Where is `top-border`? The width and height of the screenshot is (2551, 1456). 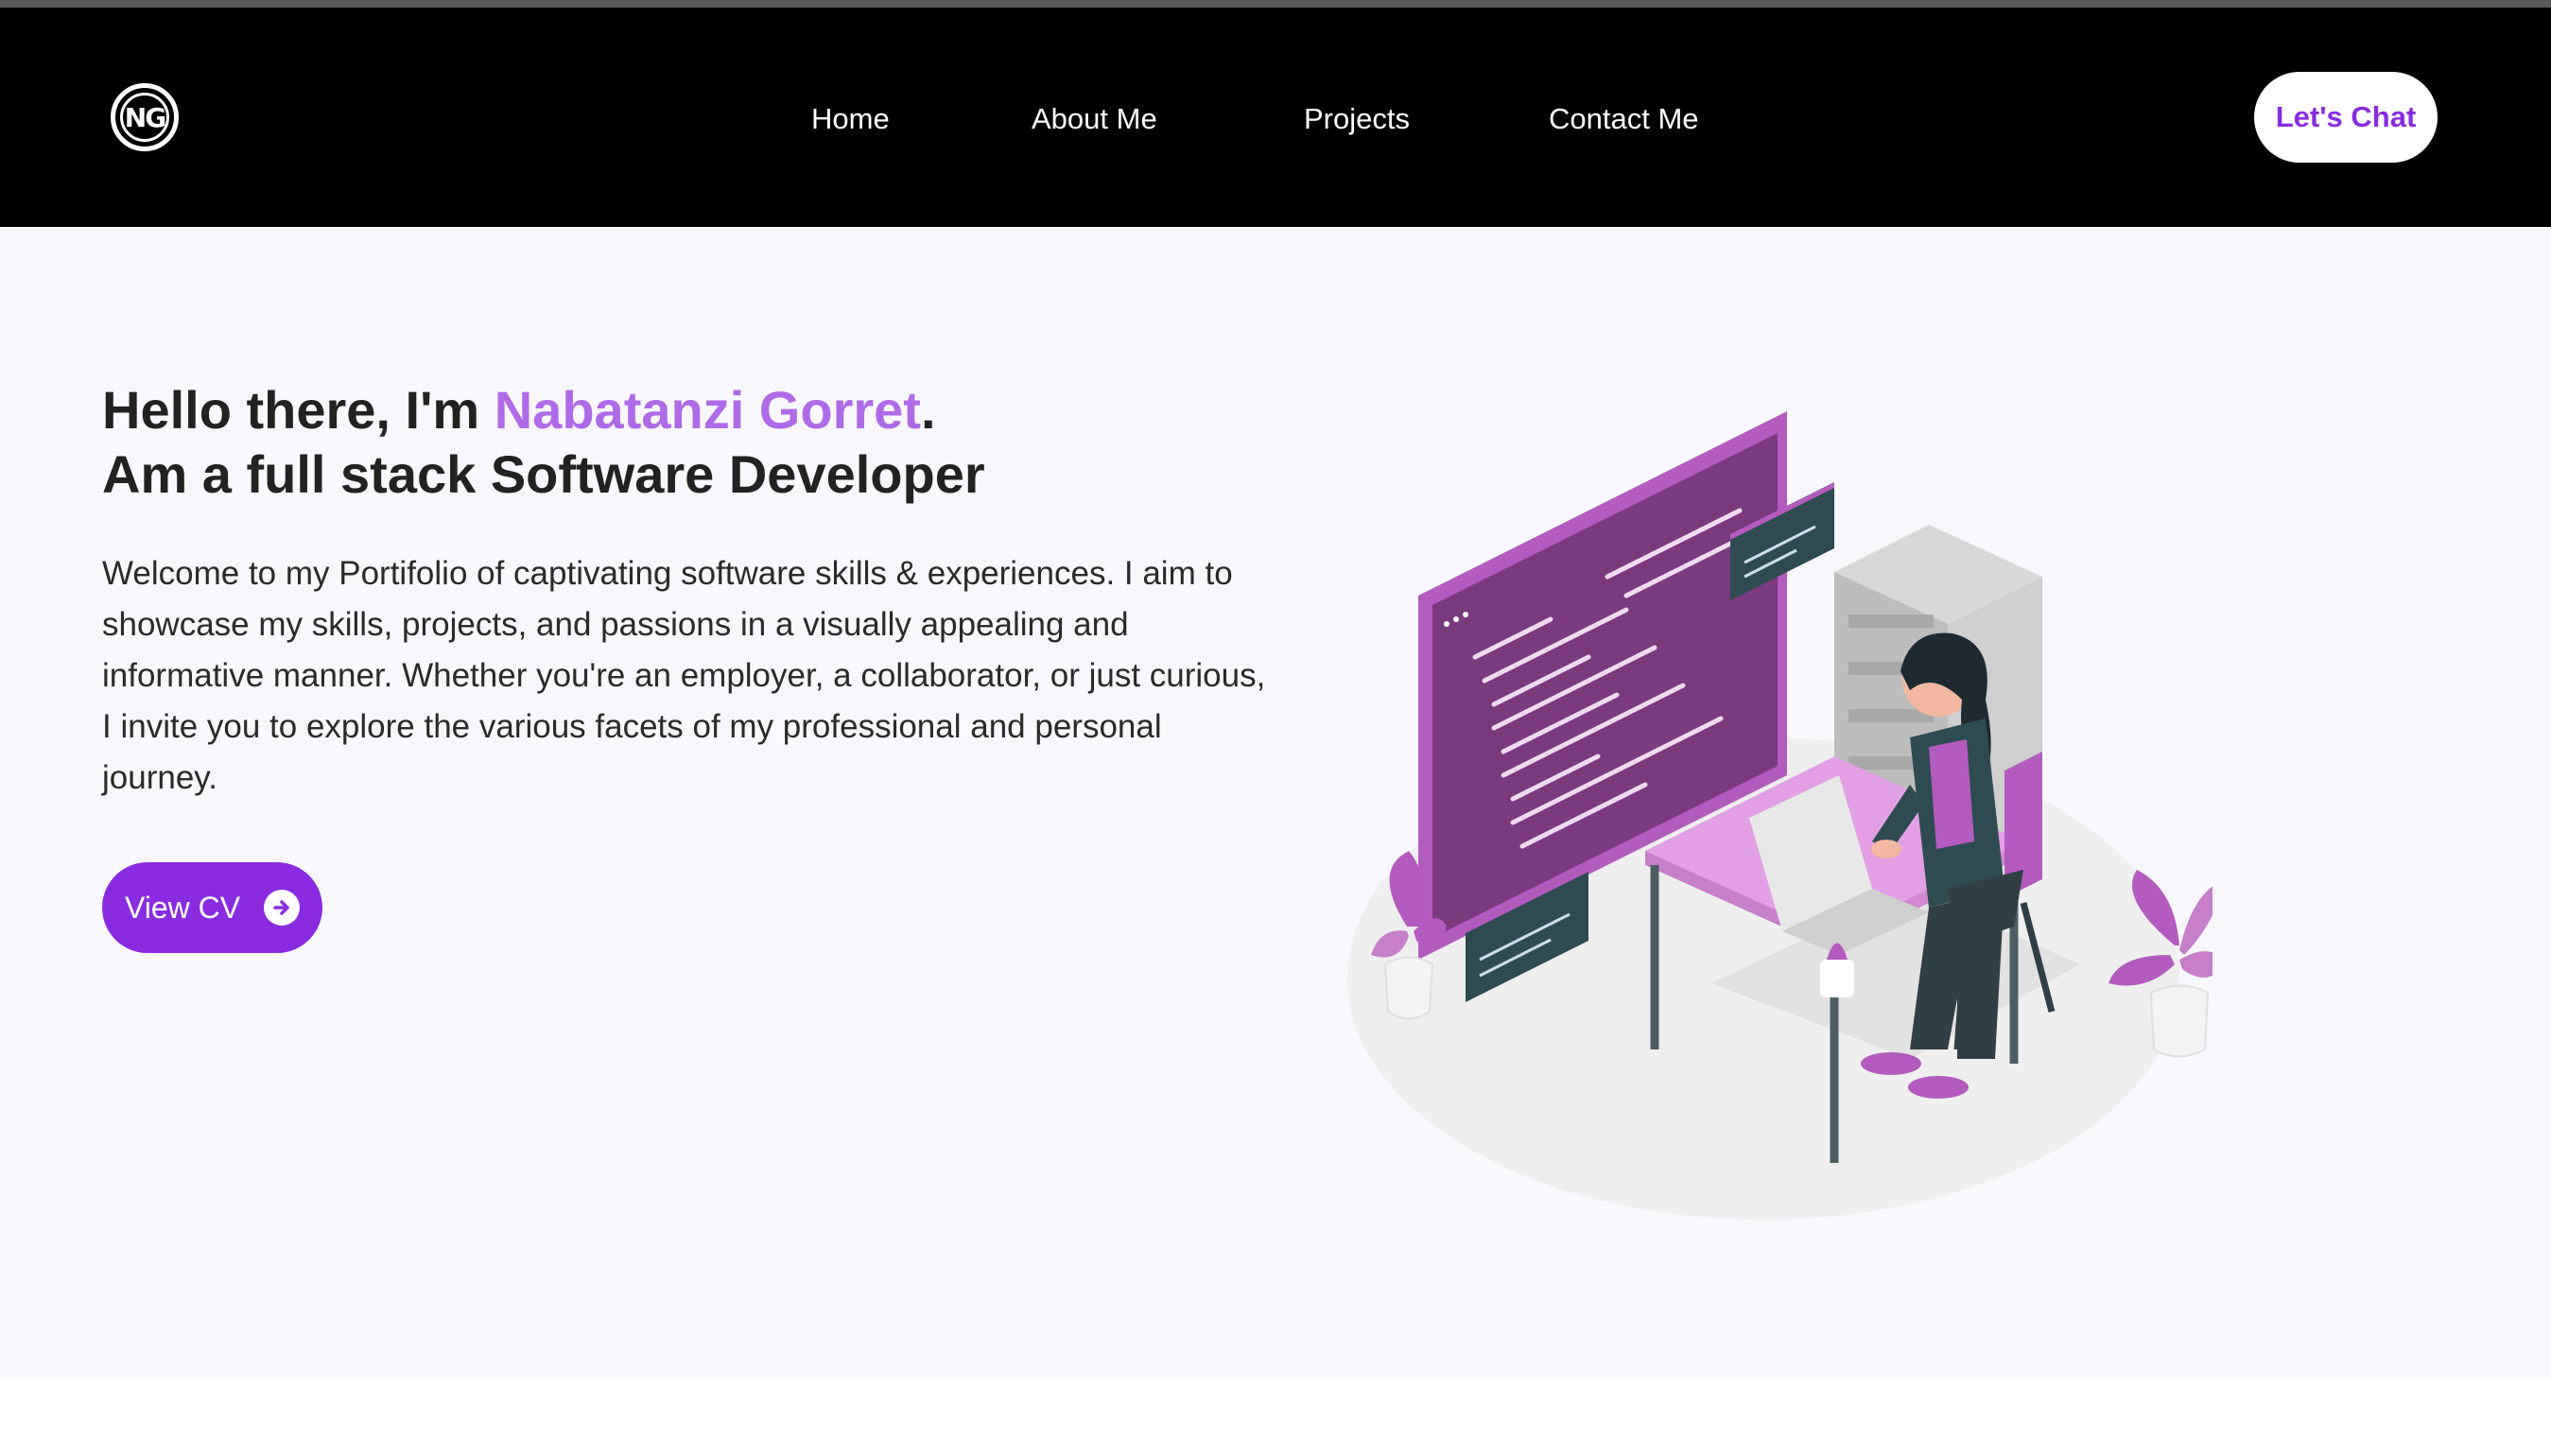 top-border is located at coordinates (1275, 4).